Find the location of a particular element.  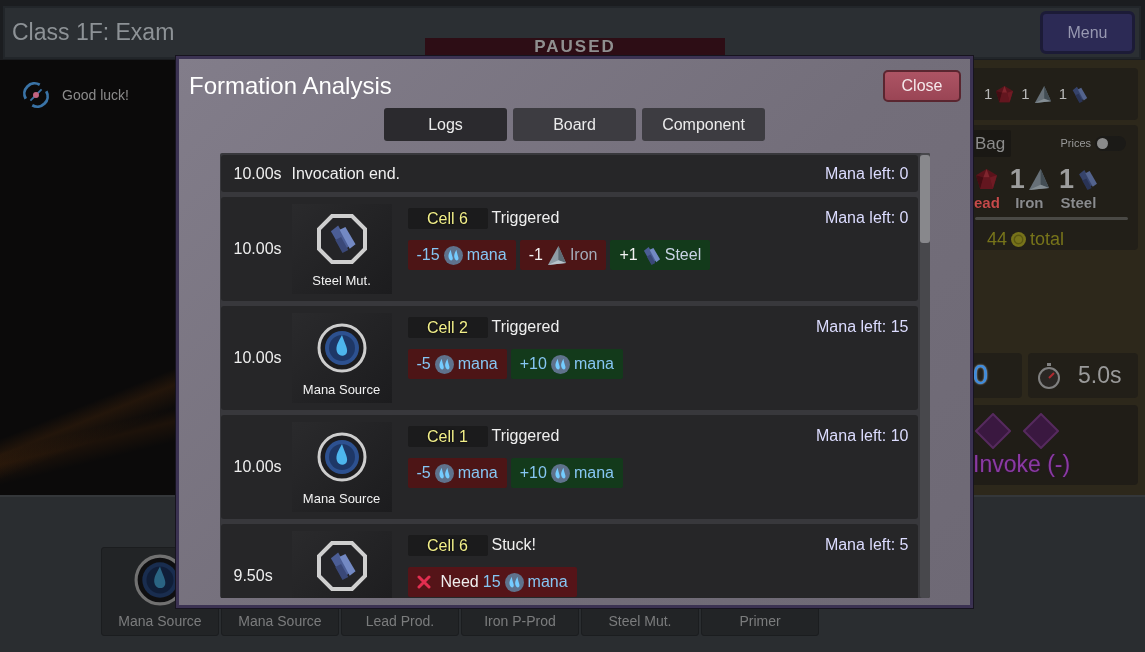

dialog-tab: Board is located at coordinates (574, 124).